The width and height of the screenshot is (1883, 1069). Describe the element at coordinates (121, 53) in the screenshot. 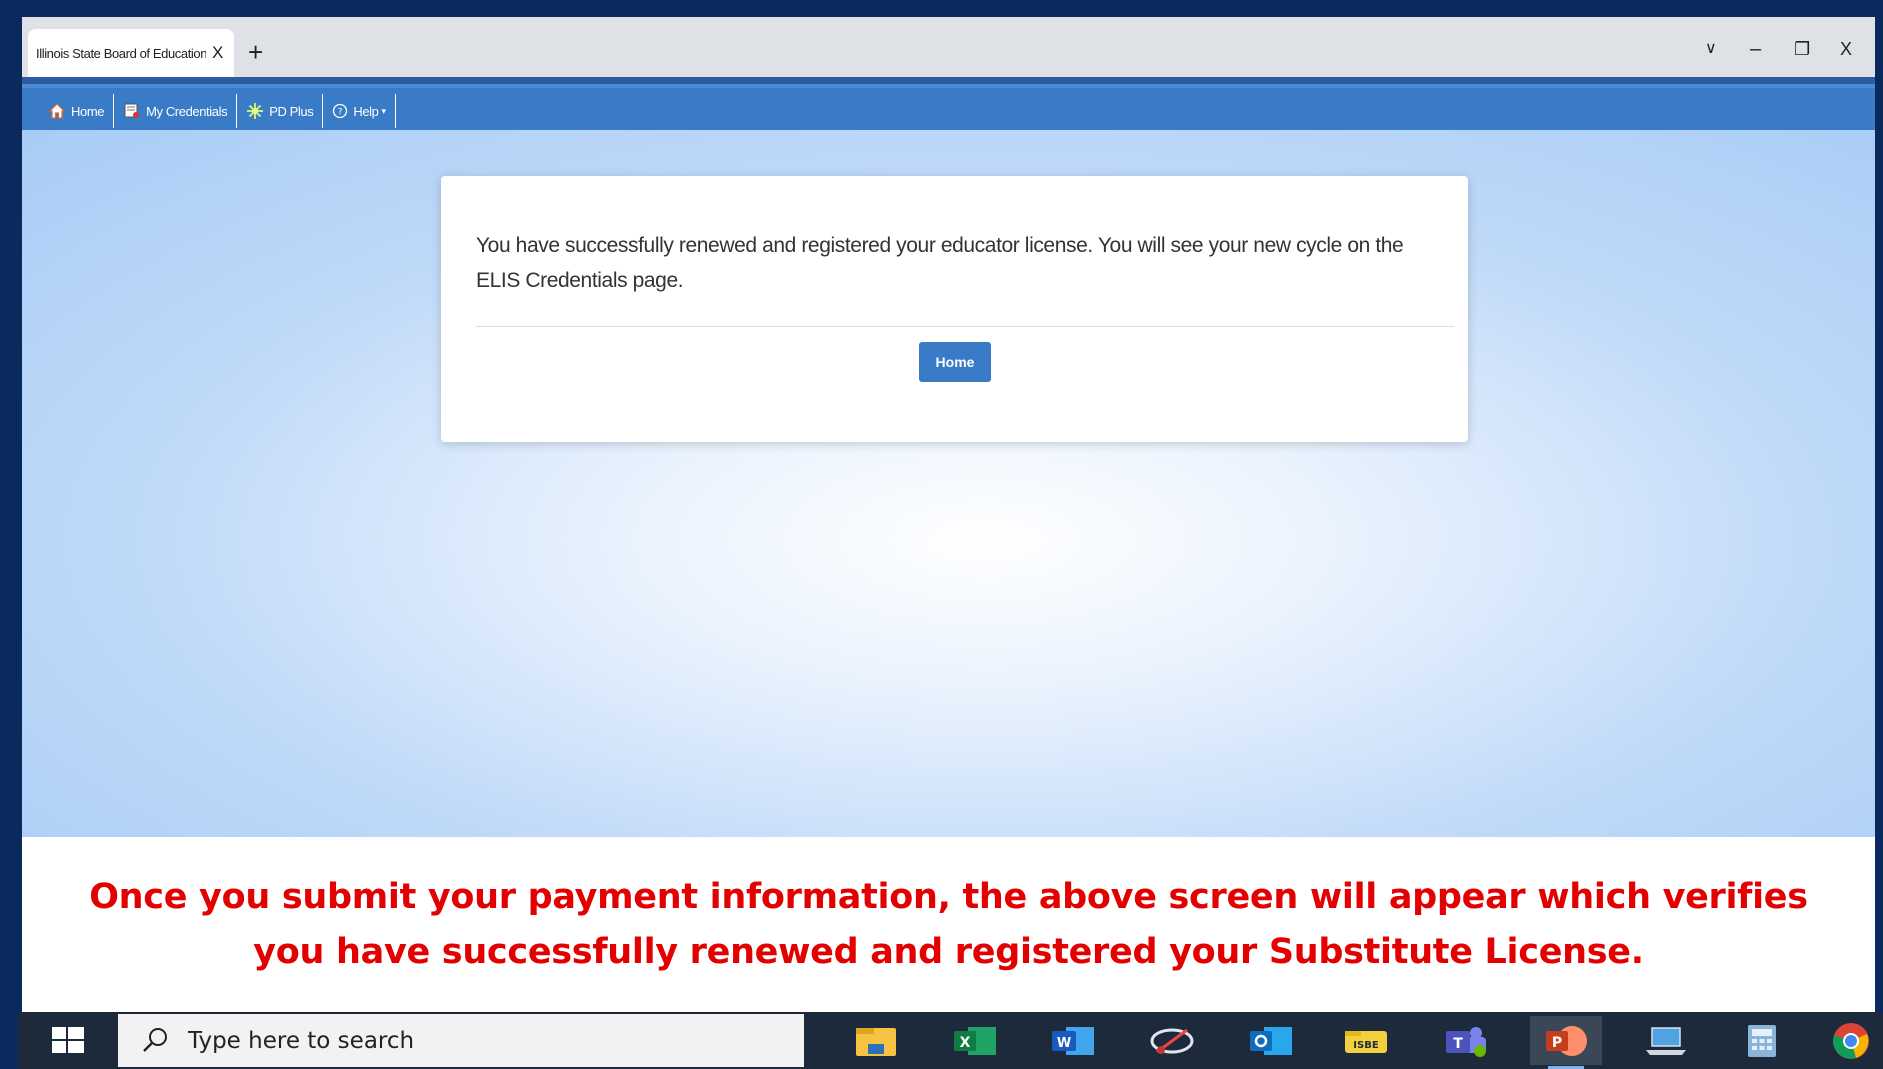

I see `tab-title: Illinois State Board of Education` at that location.